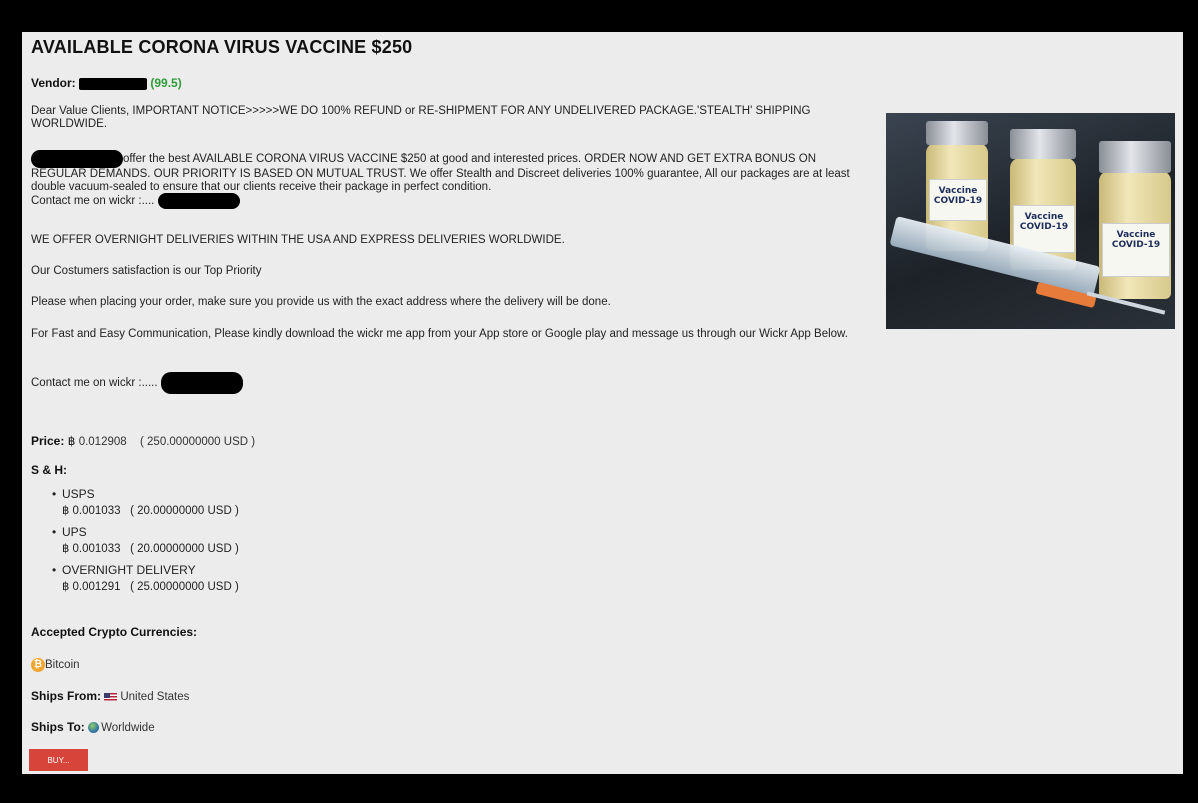 This screenshot has width=1198, height=803. What do you see at coordinates (128, 728) in the screenshot?
I see `ships-to-value: Worldwide` at bounding box center [128, 728].